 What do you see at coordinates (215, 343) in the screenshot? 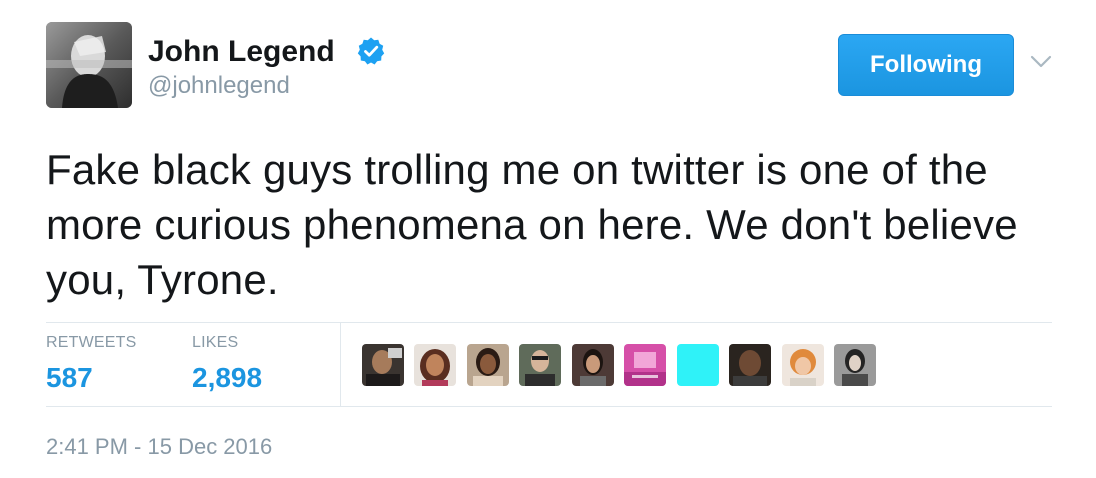
I see `likes-label: LIKES` at bounding box center [215, 343].